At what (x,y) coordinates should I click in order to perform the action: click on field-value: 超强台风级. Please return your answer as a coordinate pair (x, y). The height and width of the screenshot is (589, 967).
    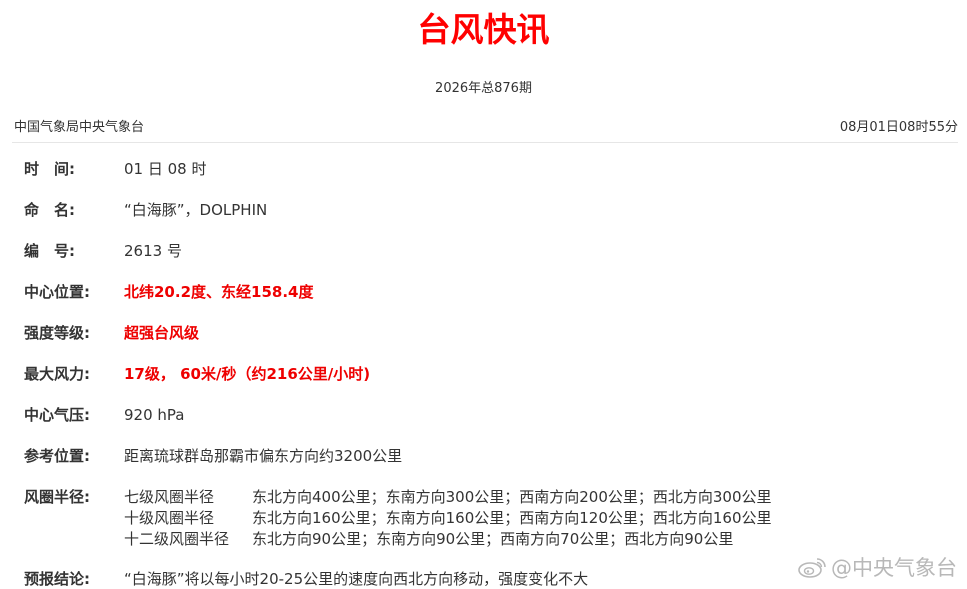
    Looking at the image, I should click on (162, 333).